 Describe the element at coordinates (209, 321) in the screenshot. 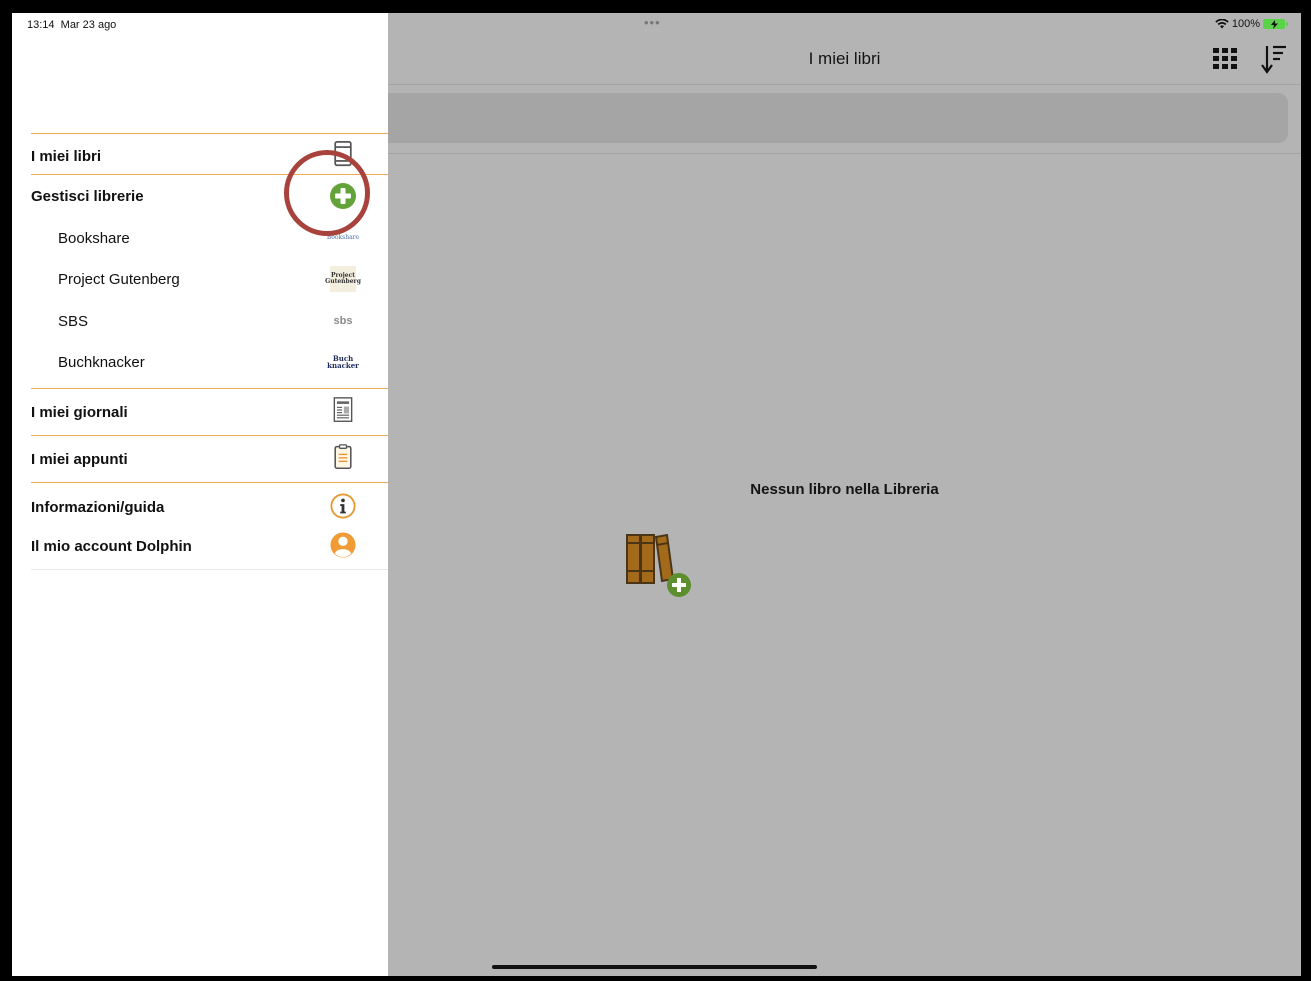

I see `sidebar-item-sbs: SBS sbs` at that location.